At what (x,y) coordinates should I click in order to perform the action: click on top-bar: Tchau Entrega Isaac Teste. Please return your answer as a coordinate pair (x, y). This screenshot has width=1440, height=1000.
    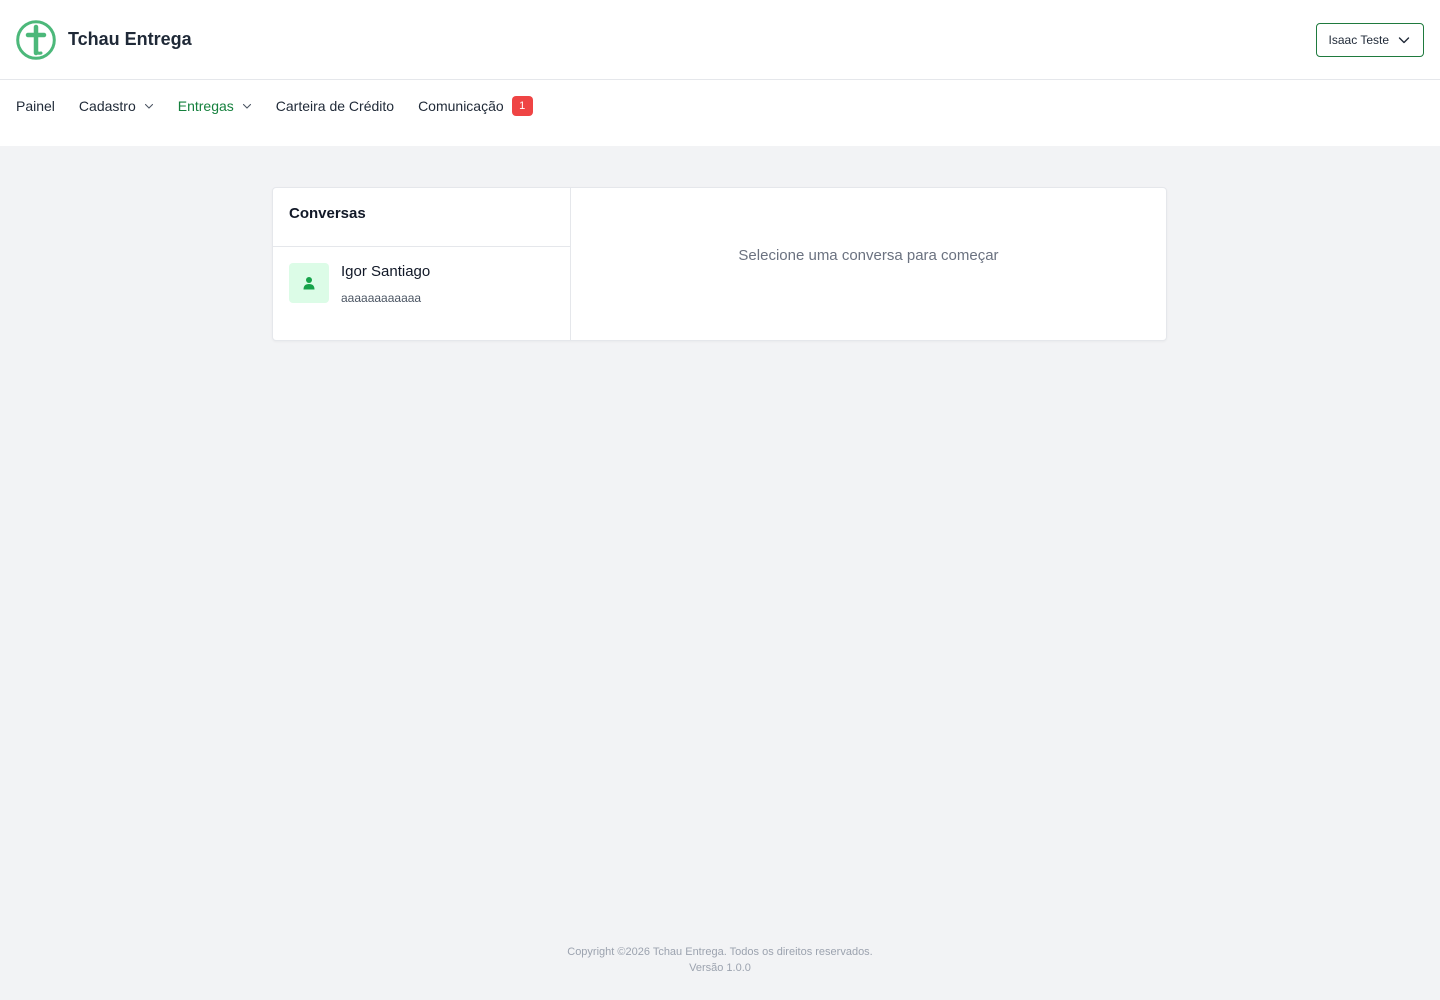
    Looking at the image, I should click on (720, 40).